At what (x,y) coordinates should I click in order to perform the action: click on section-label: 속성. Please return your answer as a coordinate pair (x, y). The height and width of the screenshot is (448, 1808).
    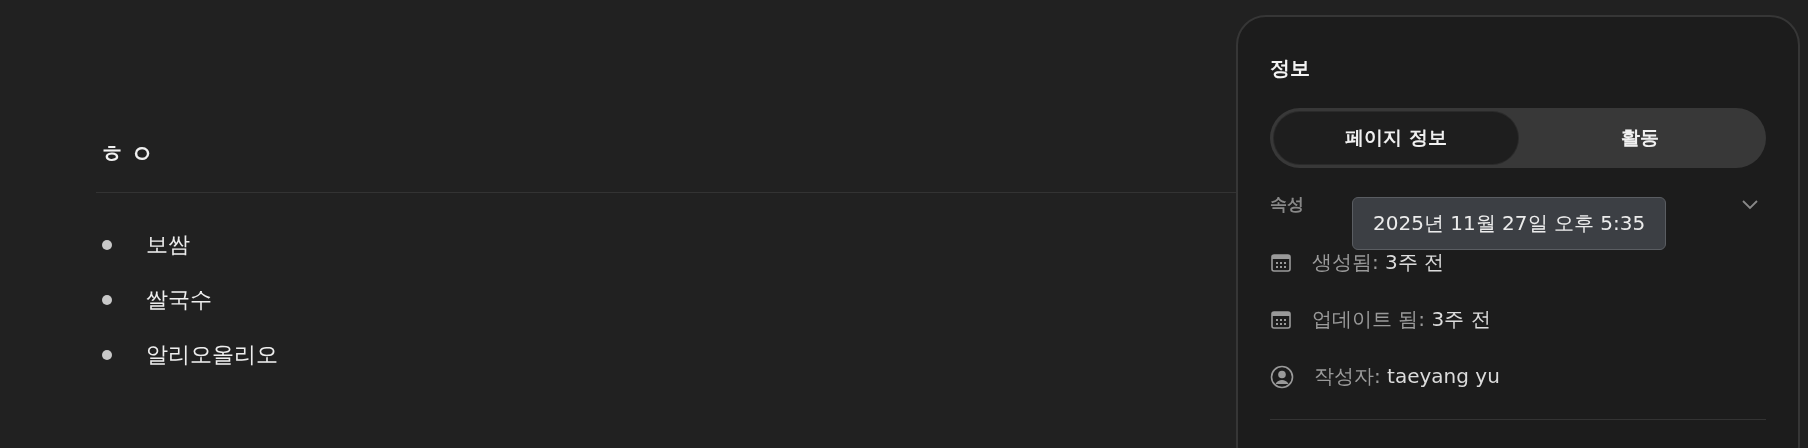
    Looking at the image, I should click on (1287, 204).